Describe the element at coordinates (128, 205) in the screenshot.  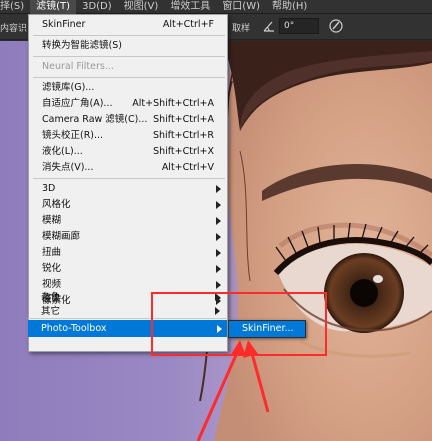
I see `menu-item-stylize: 风格化` at that location.